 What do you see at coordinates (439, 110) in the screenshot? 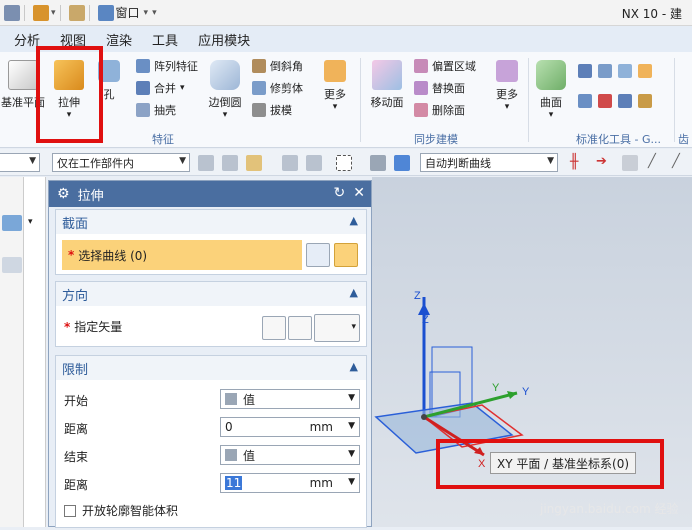
I see `delete-face-button: 删除面` at bounding box center [439, 110].